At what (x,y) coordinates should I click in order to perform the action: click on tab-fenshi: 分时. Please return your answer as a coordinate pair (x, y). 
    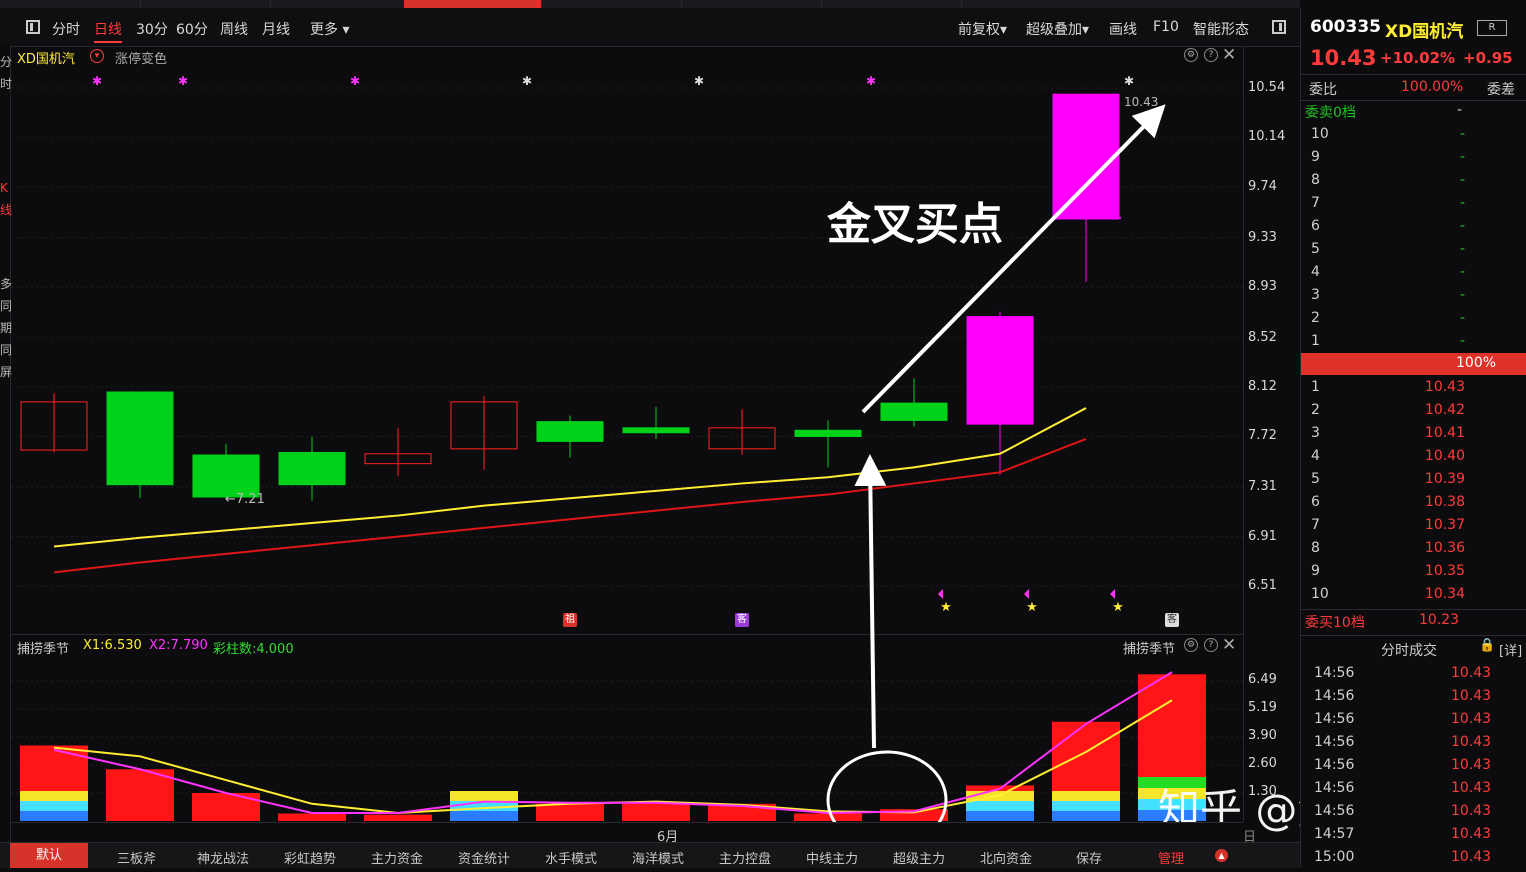
    Looking at the image, I should click on (66, 29).